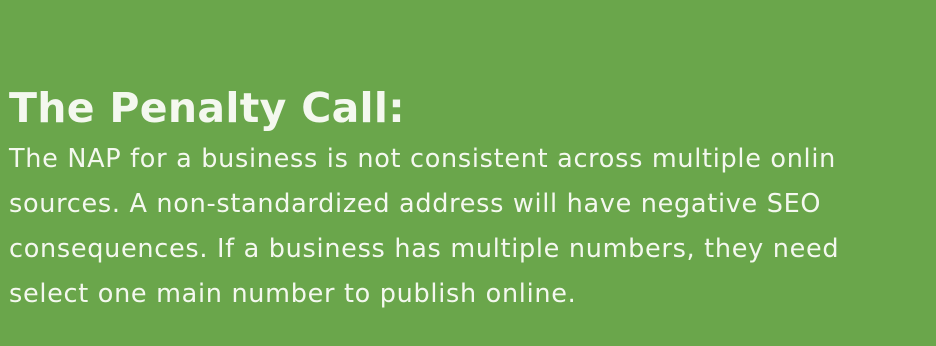  What do you see at coordinates (207, 108) in the screenshot?
I see `panel-title: The Penalty Call:` at bounding box center [207, 108].